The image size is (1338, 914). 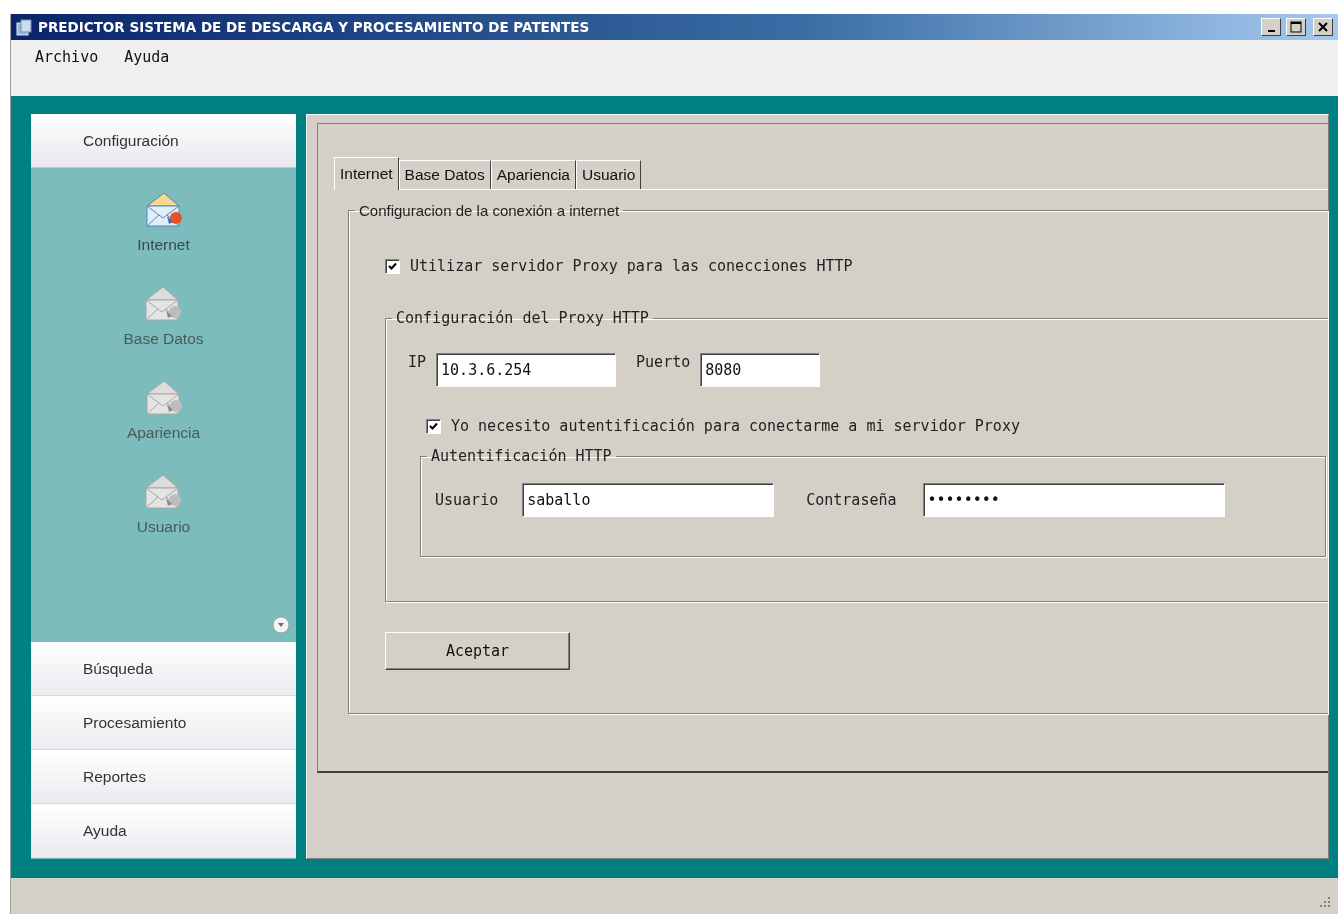 What do you see at coordinates (163, 723) in the screenshot?
I see `sidebar-section: Procesamiento` at bounding box center [163, 723].